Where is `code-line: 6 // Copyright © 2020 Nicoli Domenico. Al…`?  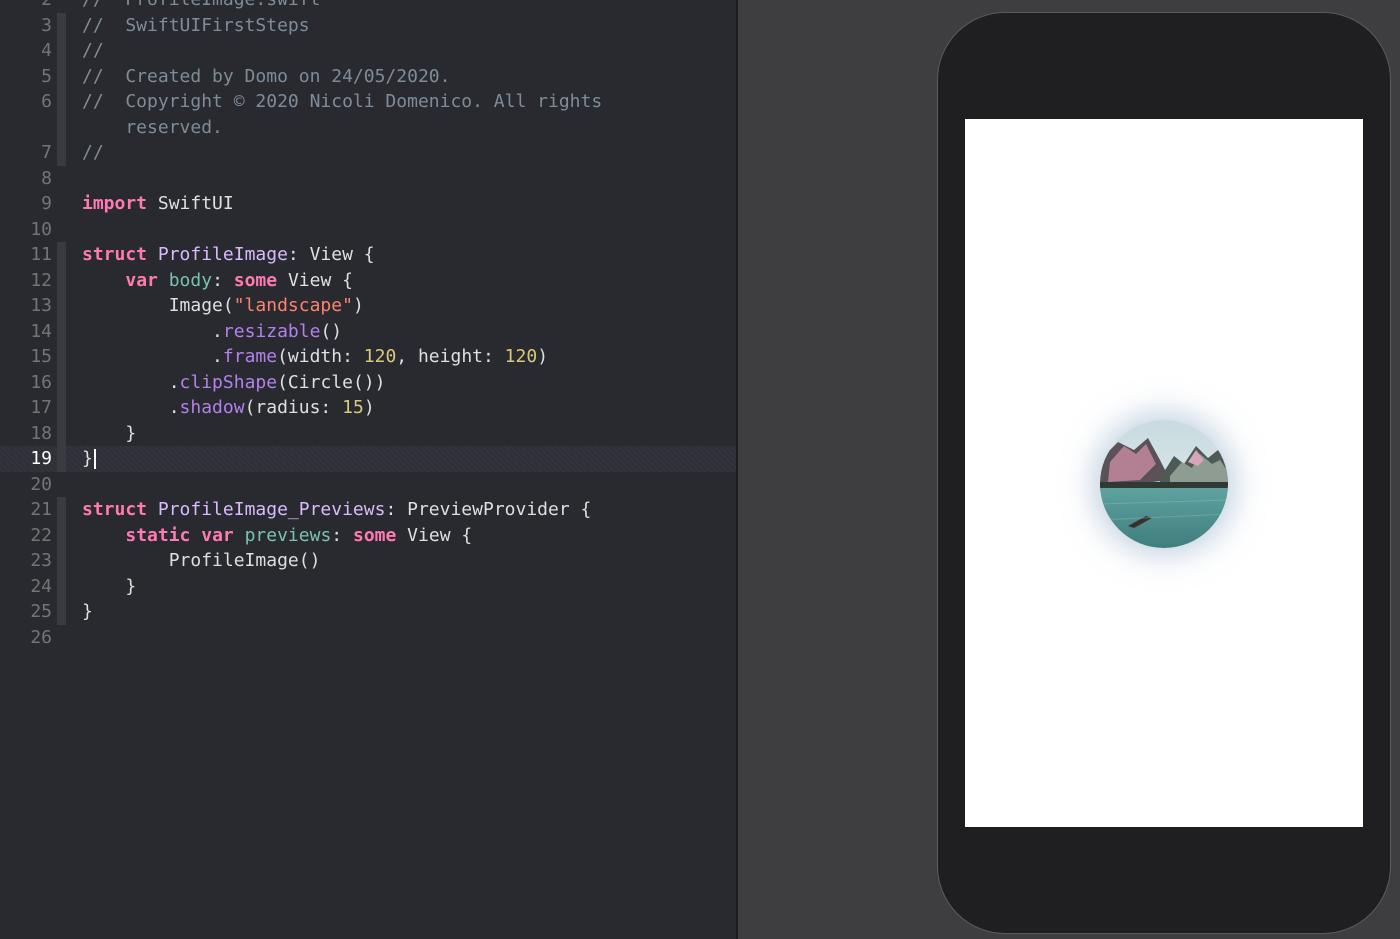 code-line: 6 // Copyright © 2020 Nicoli Domenico. Al… is located at coordinates (368, 102).